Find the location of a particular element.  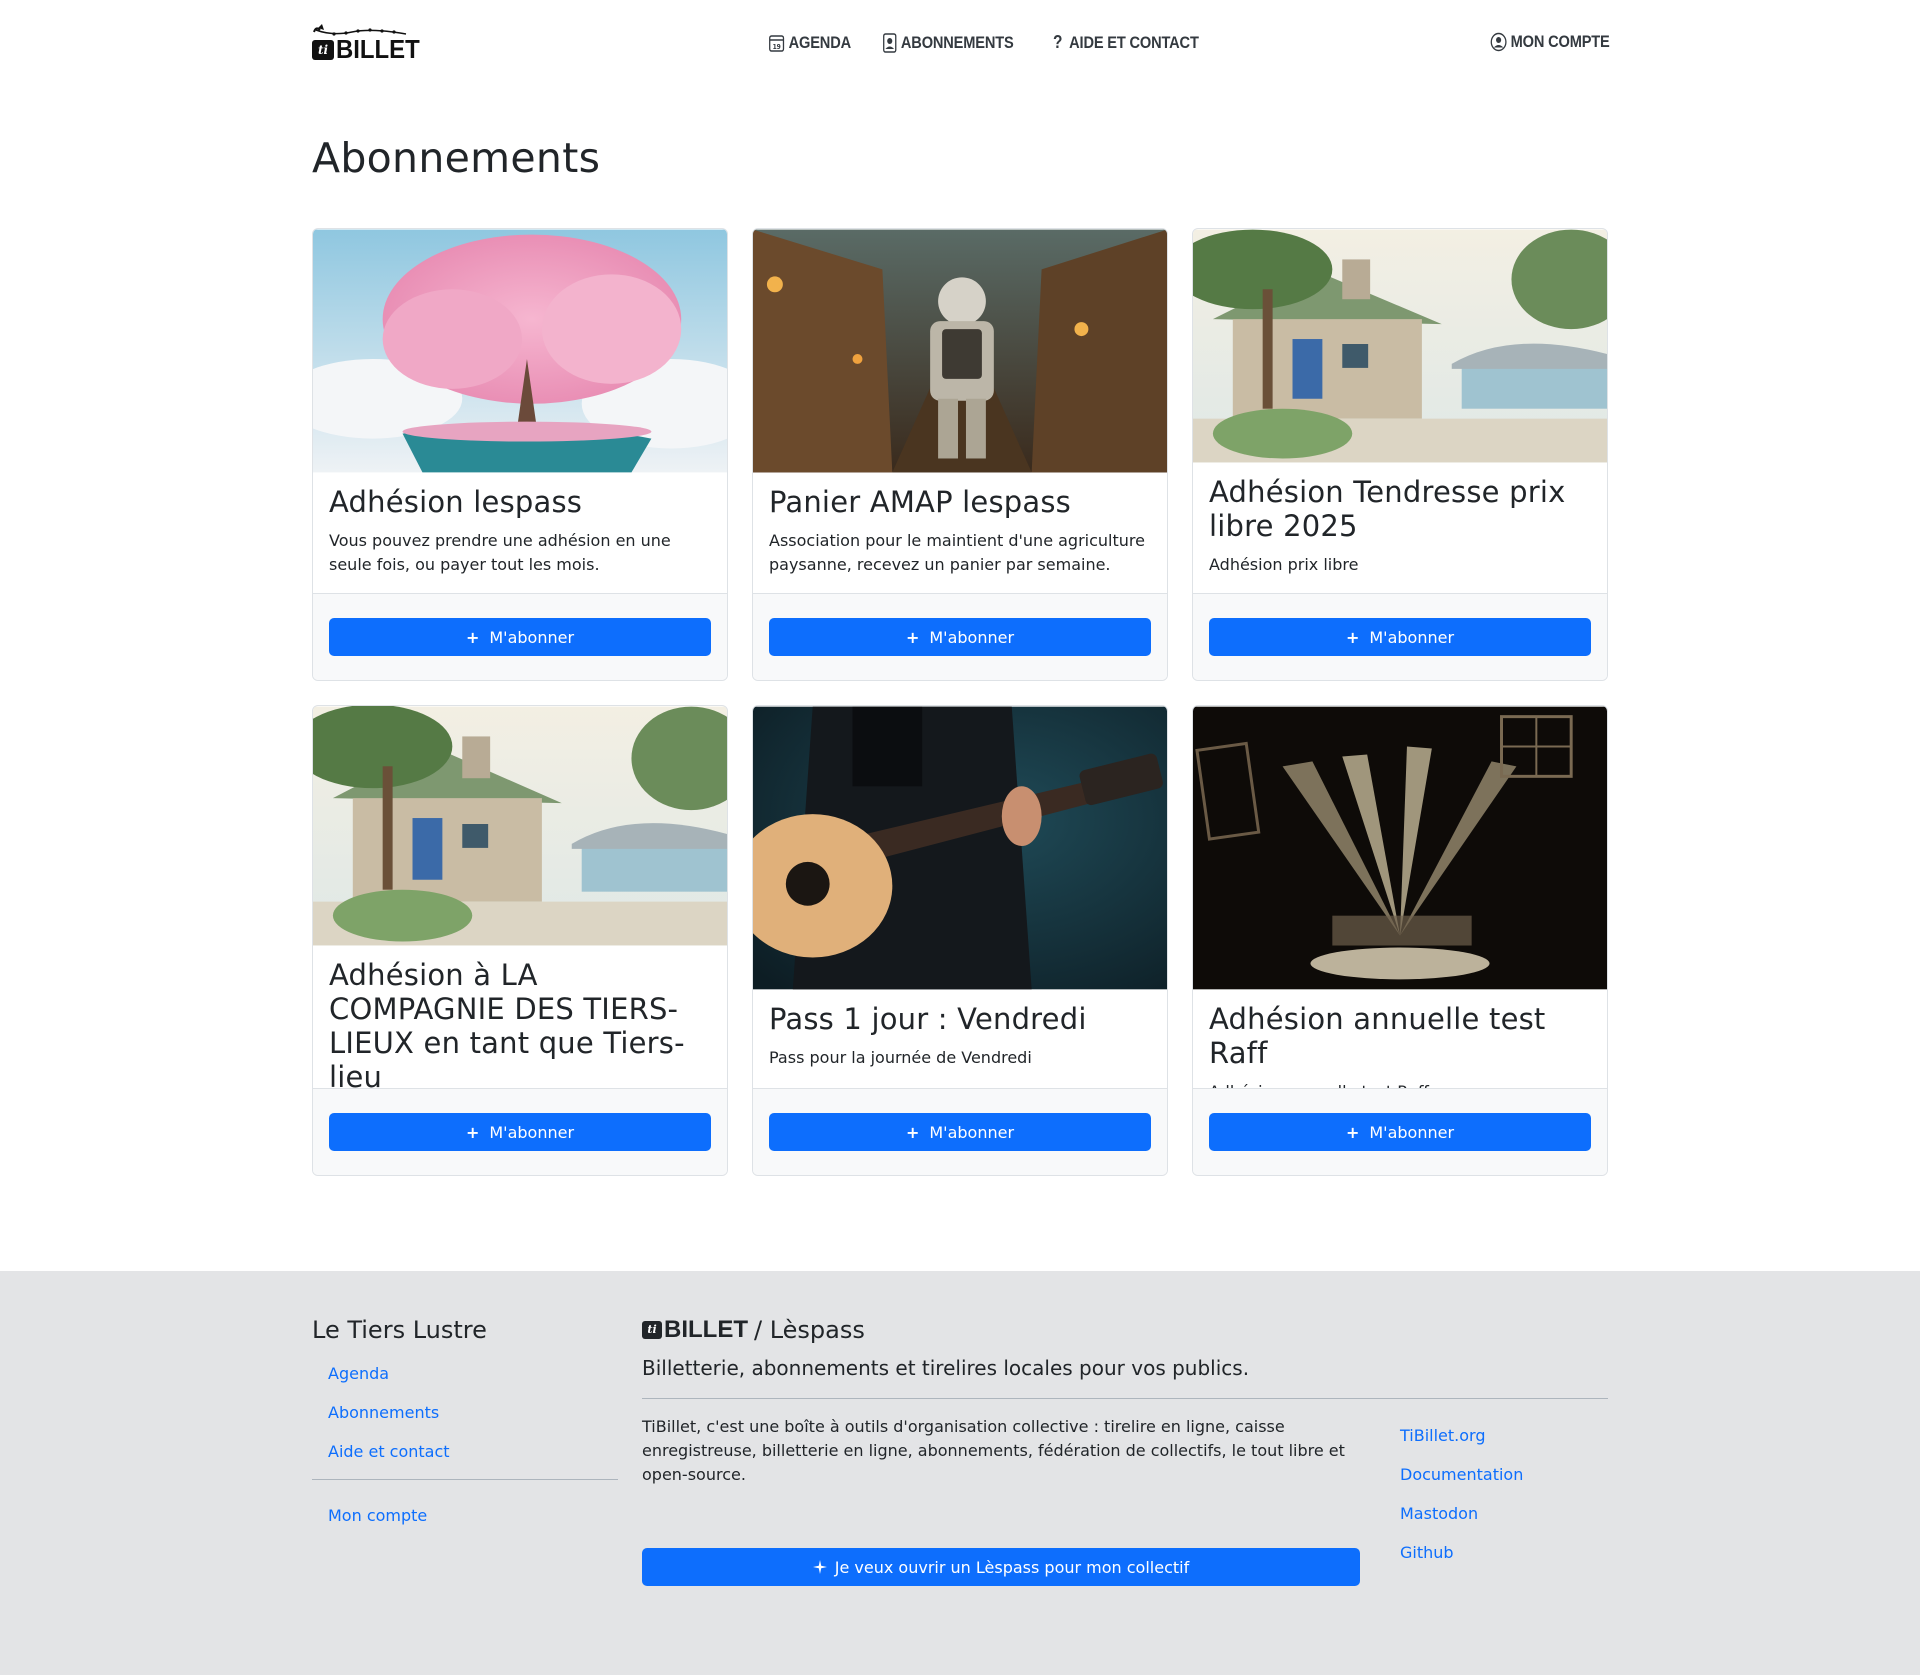

footer-link-mastodon: Mastodon is located at coordinates (1461, 1513).